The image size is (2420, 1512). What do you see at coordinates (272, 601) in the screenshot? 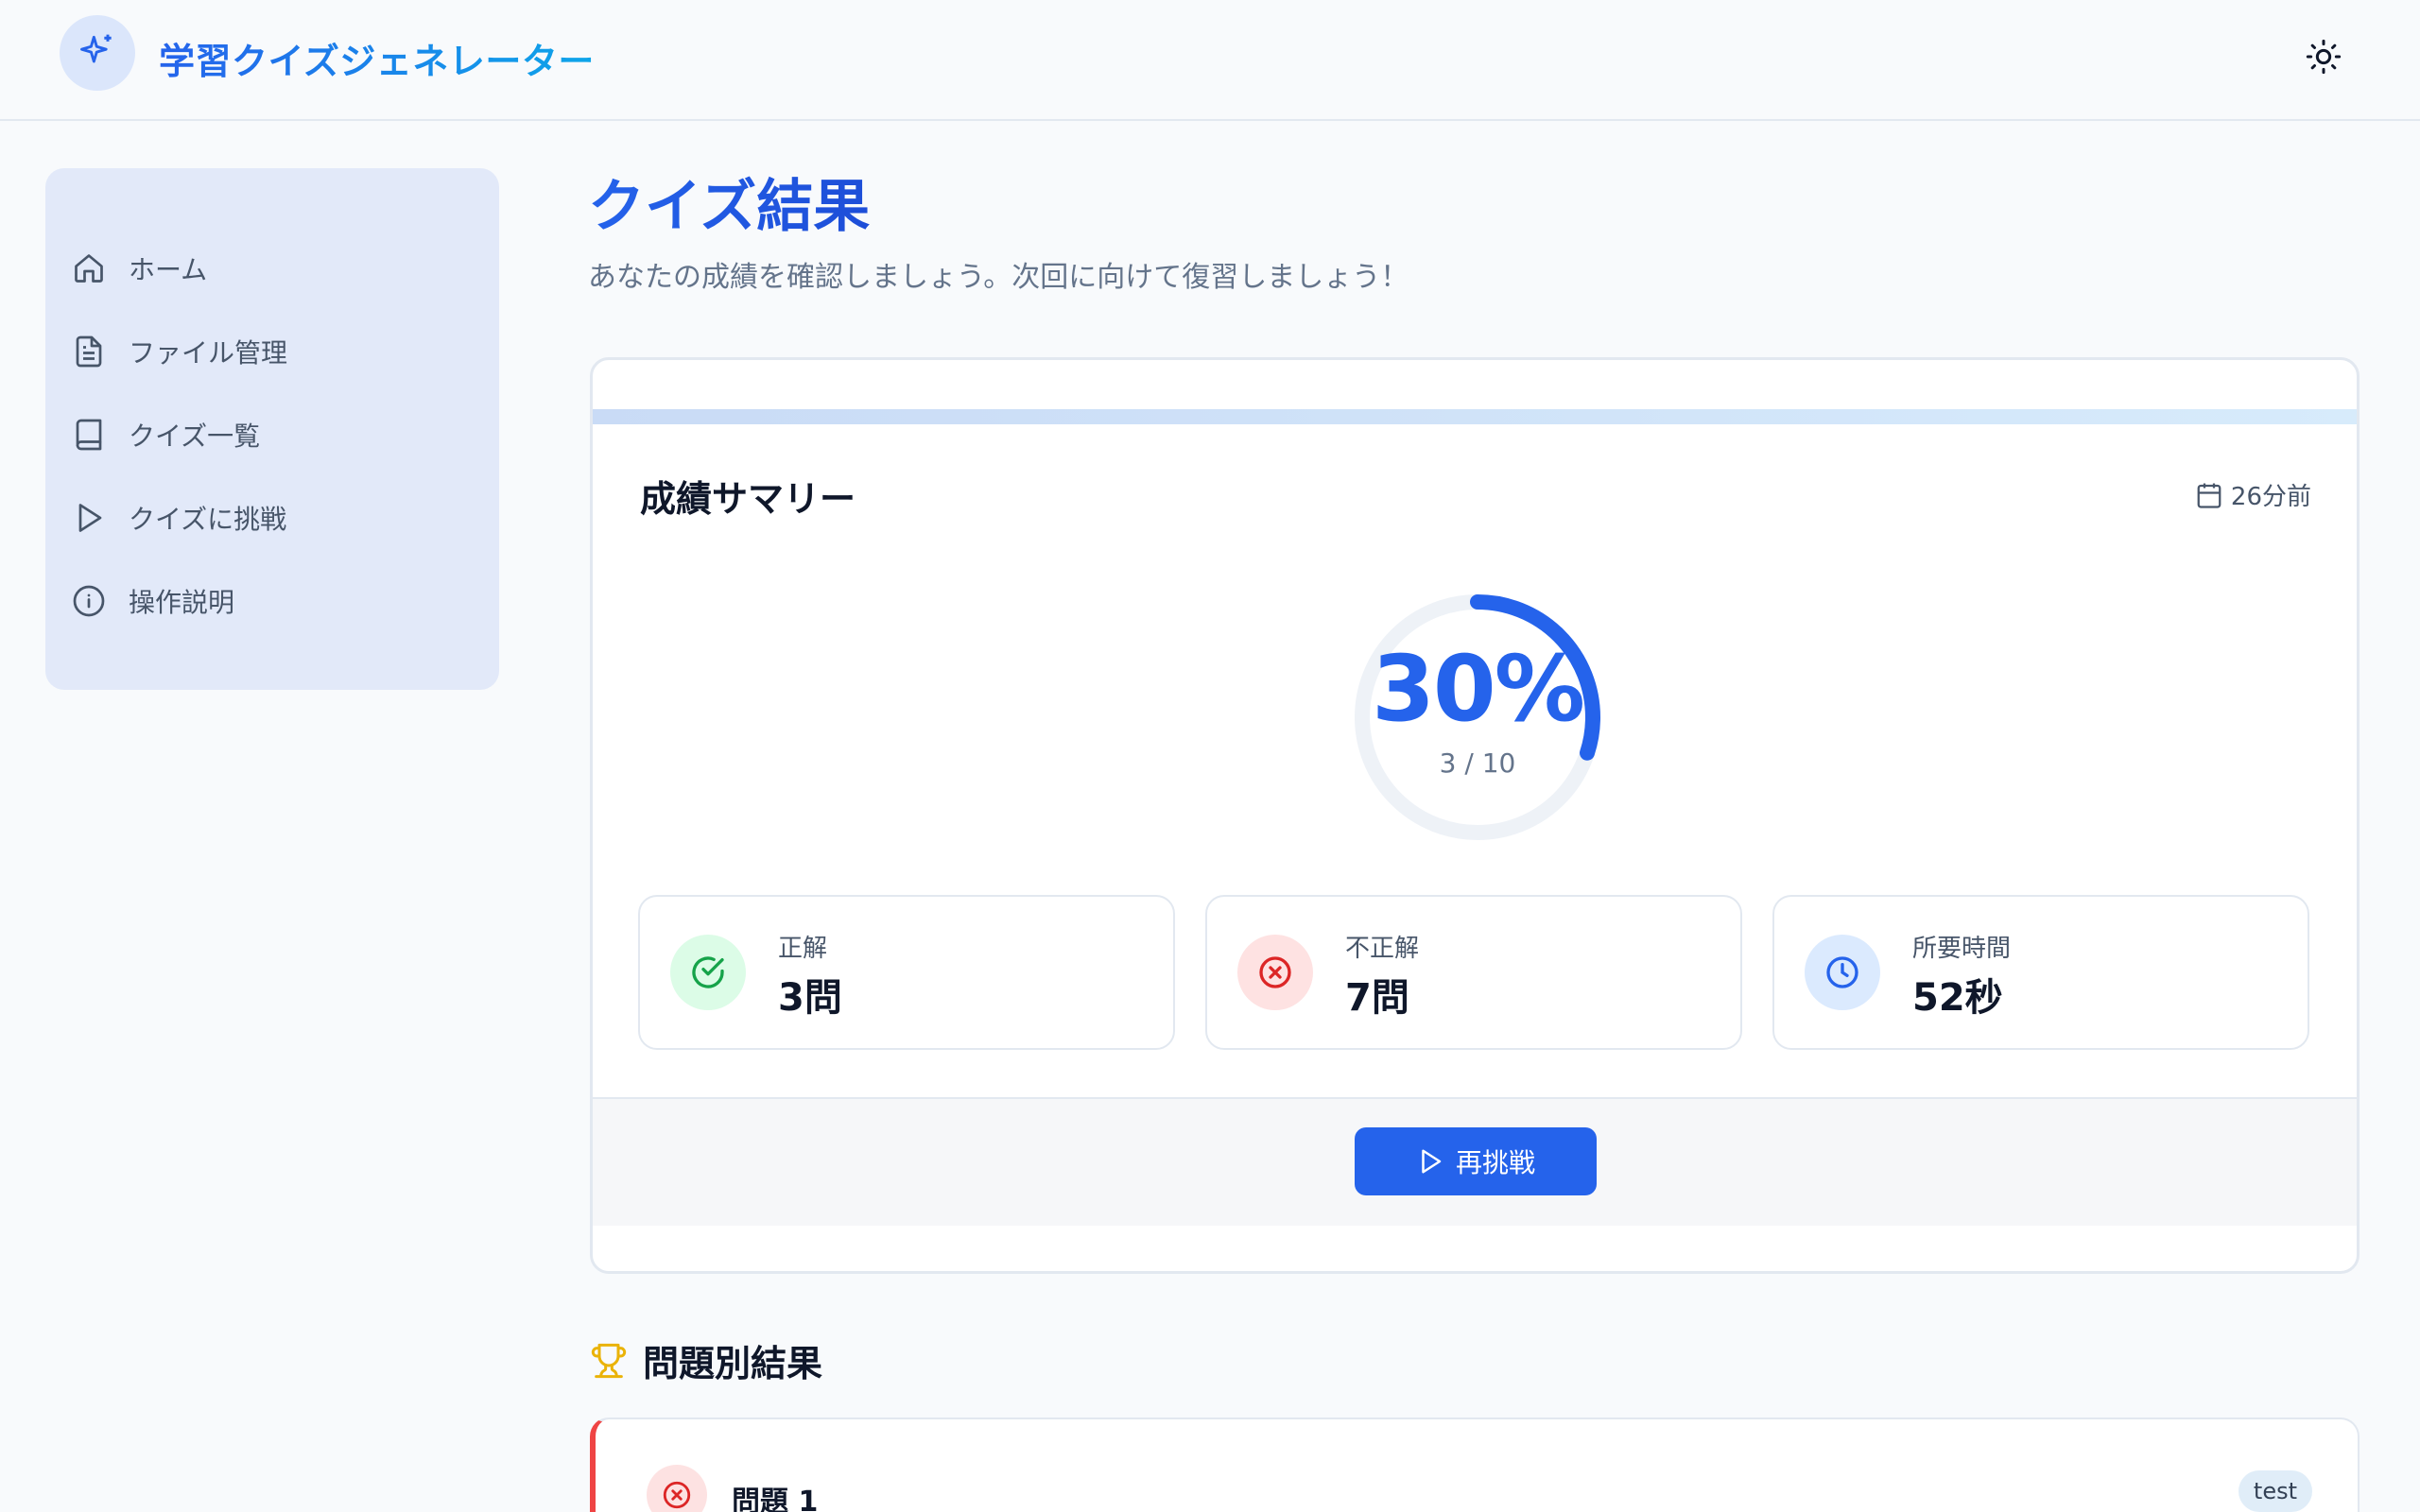
I see `sidebar-item-help: 操作説明` at bounding box center [272, 601].